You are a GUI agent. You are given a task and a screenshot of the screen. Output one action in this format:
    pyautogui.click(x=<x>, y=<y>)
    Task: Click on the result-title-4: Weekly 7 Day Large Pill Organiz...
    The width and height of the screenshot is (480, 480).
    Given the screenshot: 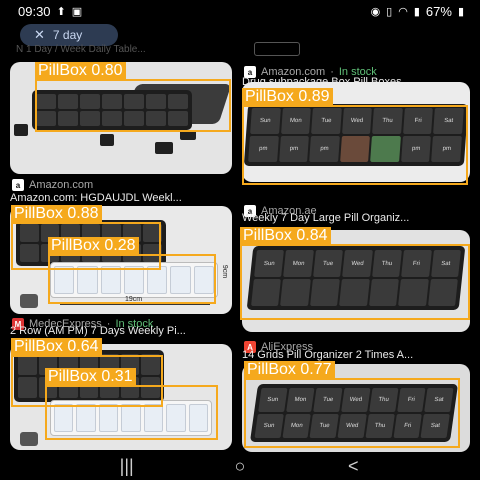 What is the action you would take?
    pyautogui.click(x=356, y=218)
    